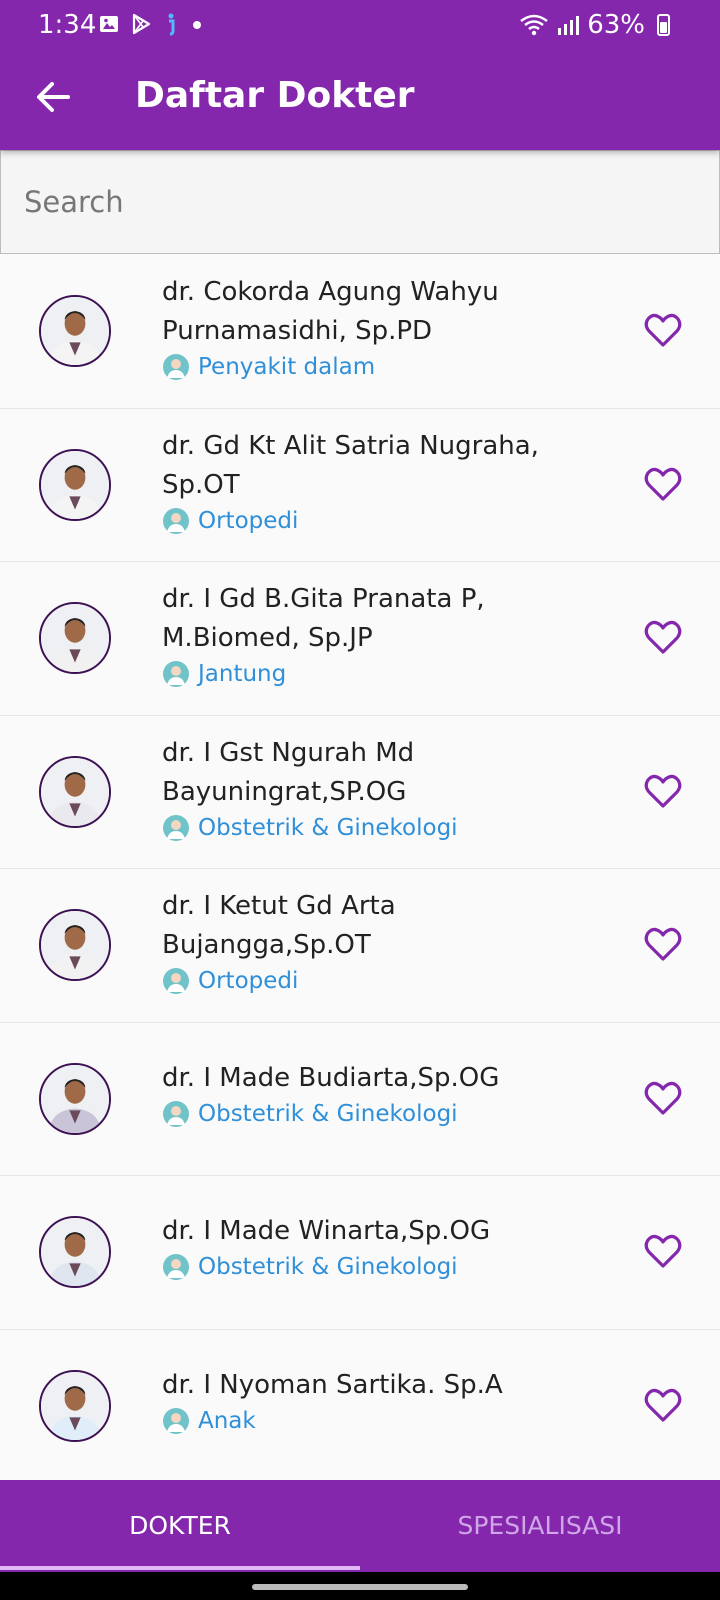  Describe the element at coordinates (171, 24) in the screenshot. I see `app-notification-icon` at that location.